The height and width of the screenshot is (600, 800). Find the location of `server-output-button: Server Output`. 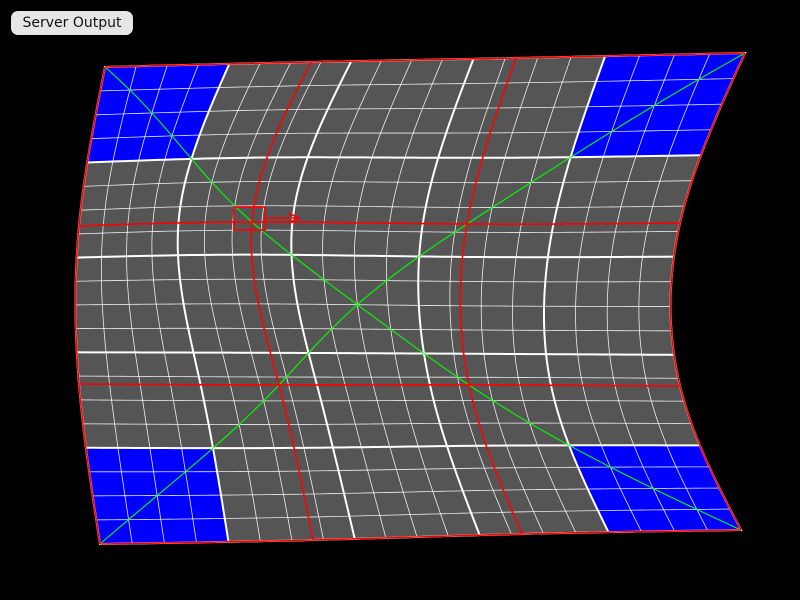

server-output-button: Server Output is located at coordinates (72, 23).